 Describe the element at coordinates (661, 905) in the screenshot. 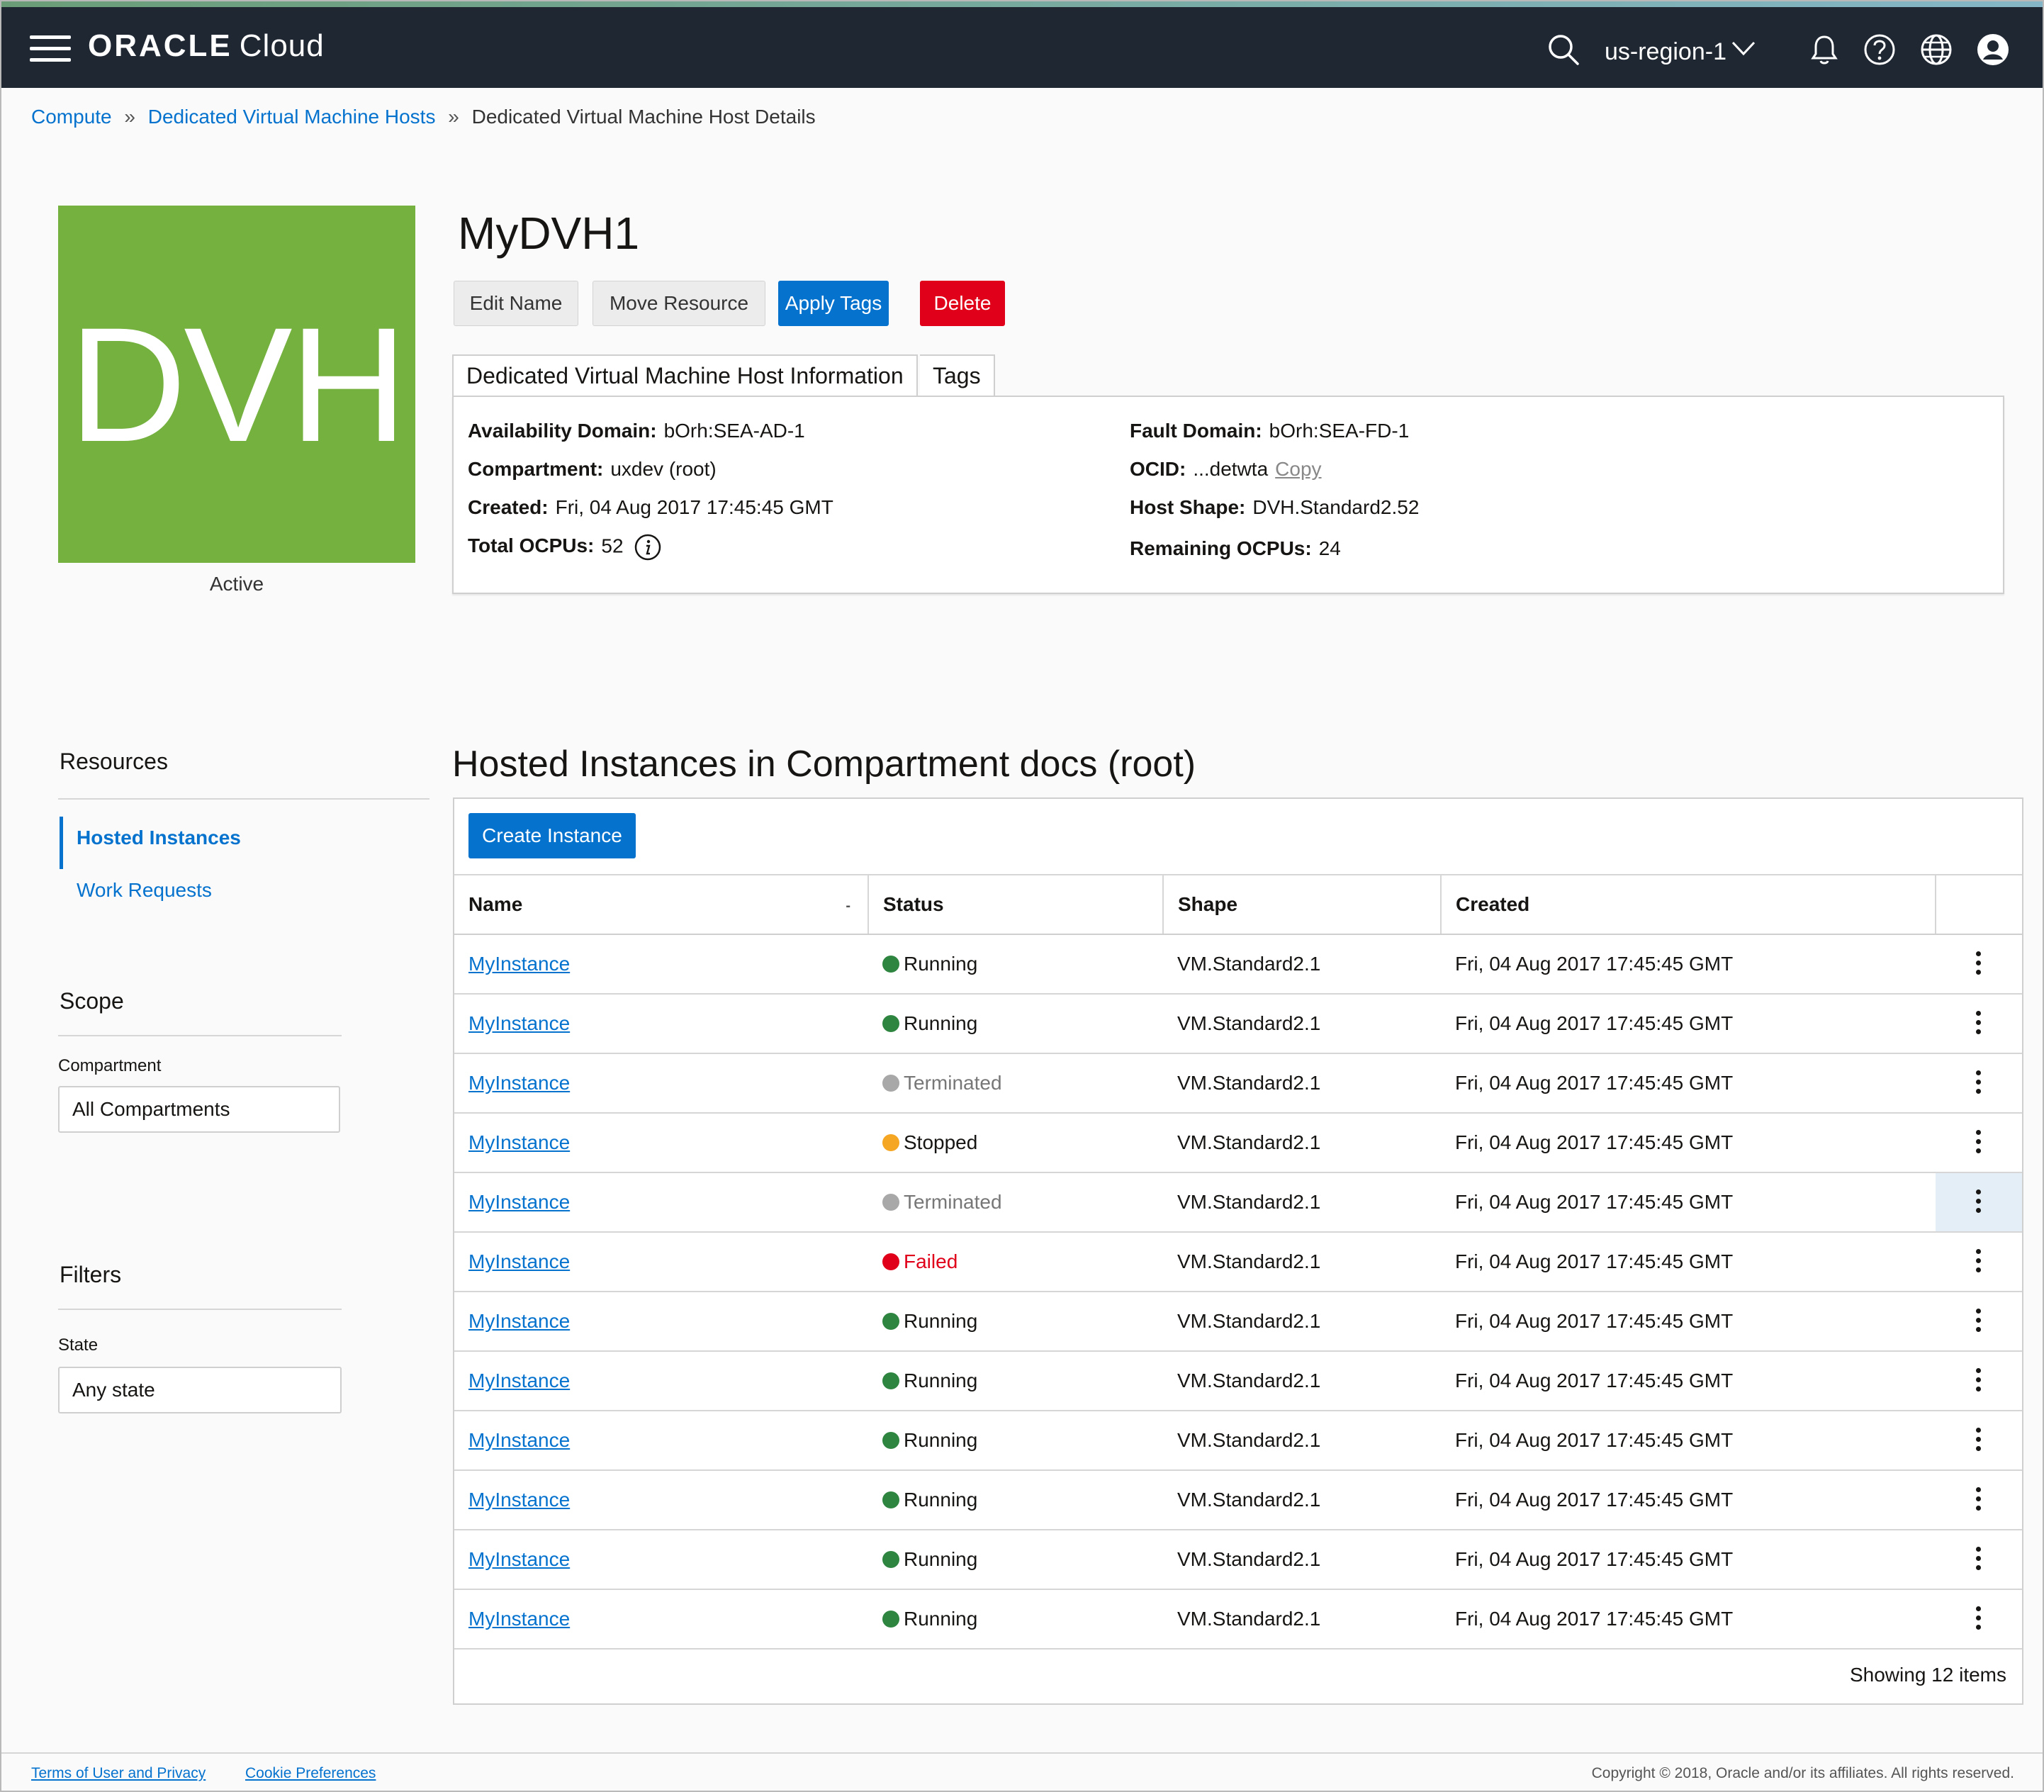

I see `column-header-name: Name -` at that location.